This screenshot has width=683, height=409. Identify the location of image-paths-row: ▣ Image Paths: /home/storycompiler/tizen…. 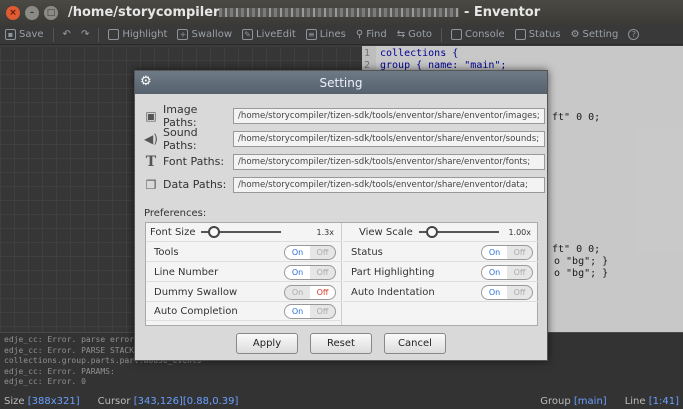
(345, 116).